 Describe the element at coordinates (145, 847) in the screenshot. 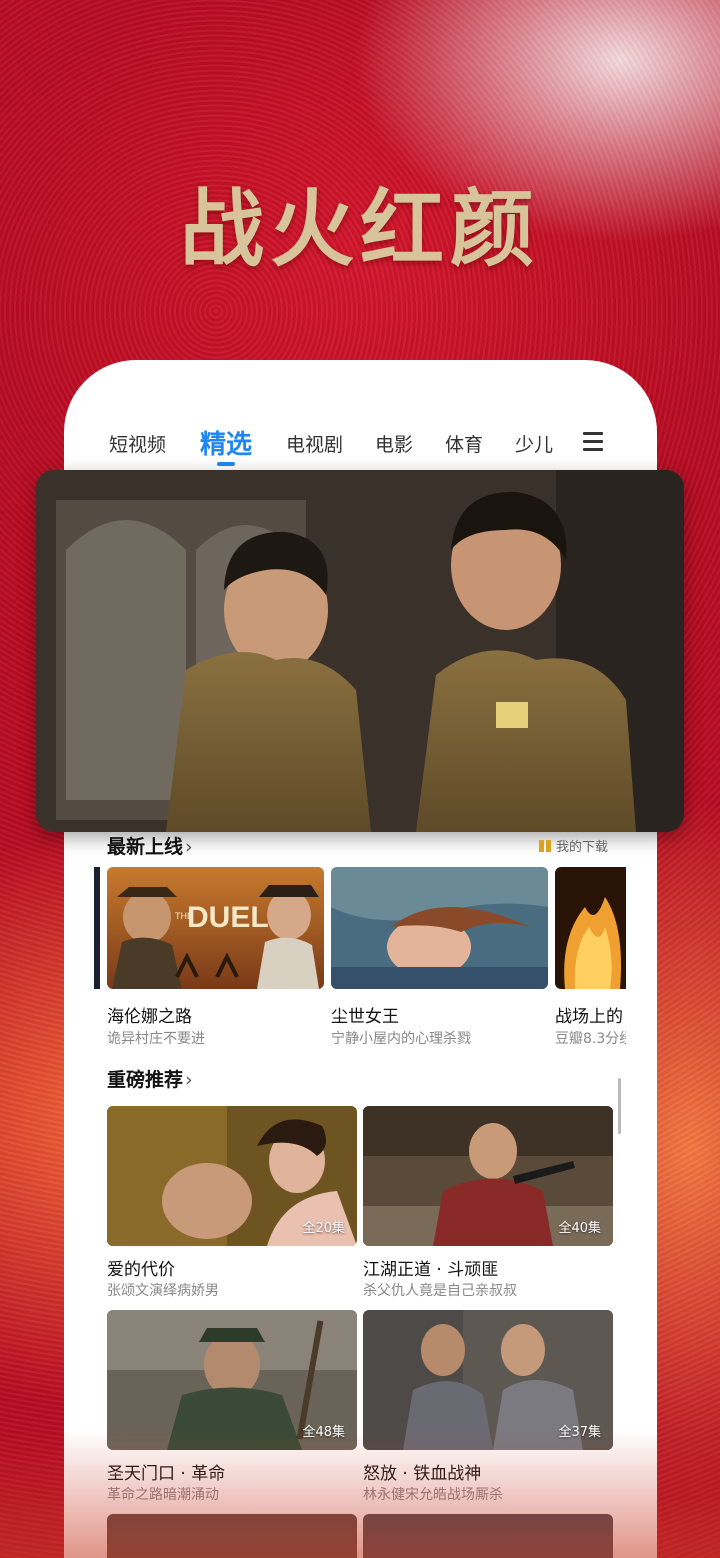

I see `latest-title-text: 最新上线` at that location.